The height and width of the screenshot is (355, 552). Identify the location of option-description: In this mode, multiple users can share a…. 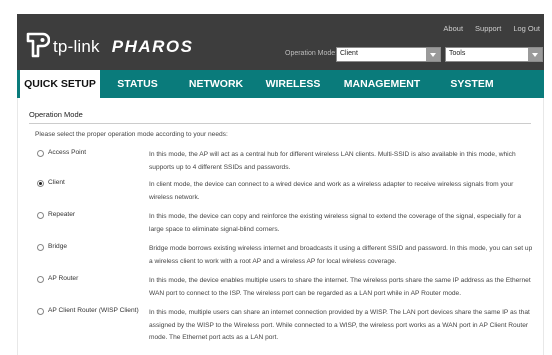
(339, 325).